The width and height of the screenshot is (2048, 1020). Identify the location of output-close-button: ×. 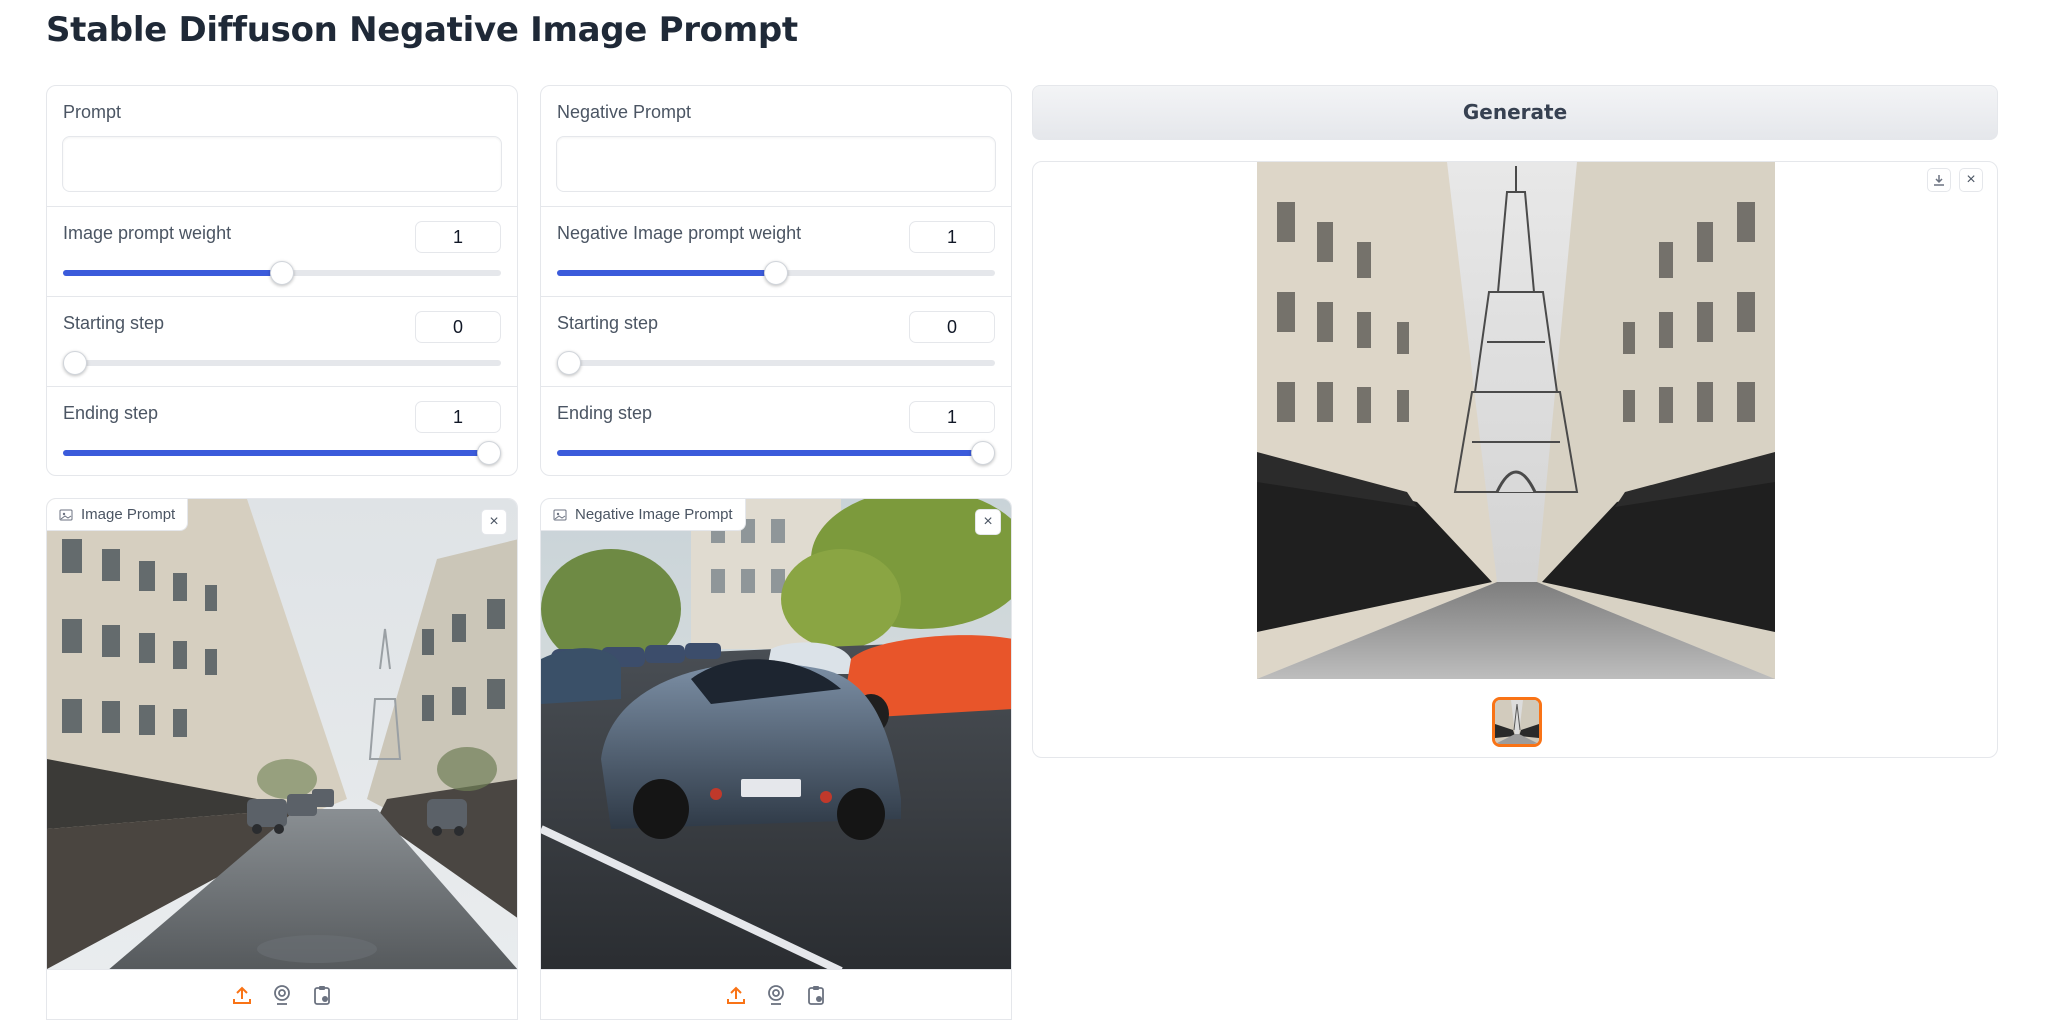
(1971, 180).